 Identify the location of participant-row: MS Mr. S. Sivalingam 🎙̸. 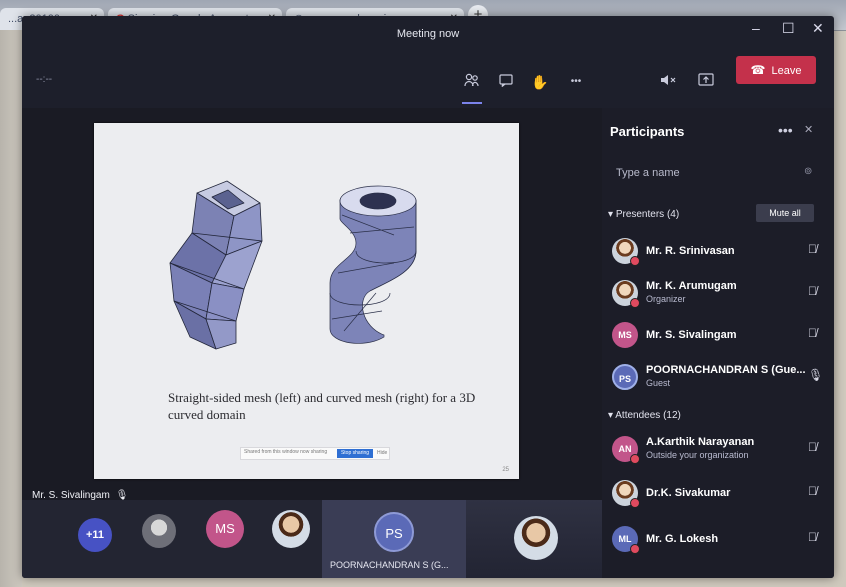
(718, 336).